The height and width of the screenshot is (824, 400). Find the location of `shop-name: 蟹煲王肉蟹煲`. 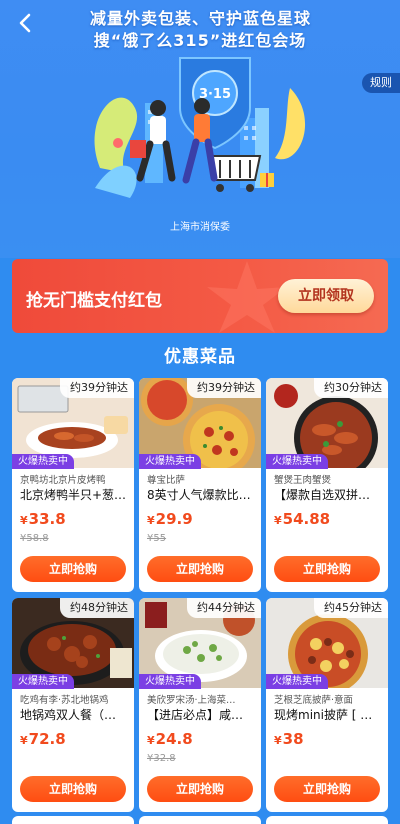

shop-name: 蟹煲王肉蟹煲 is located at coordinates (303, 480).